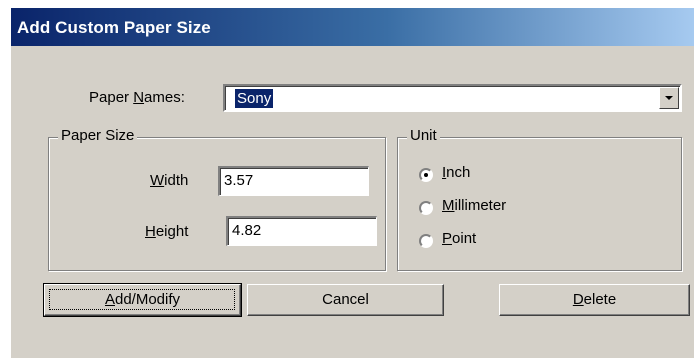 This screenshot has width=694, height=358. I want to click on radio-inch, so click(426, 175).